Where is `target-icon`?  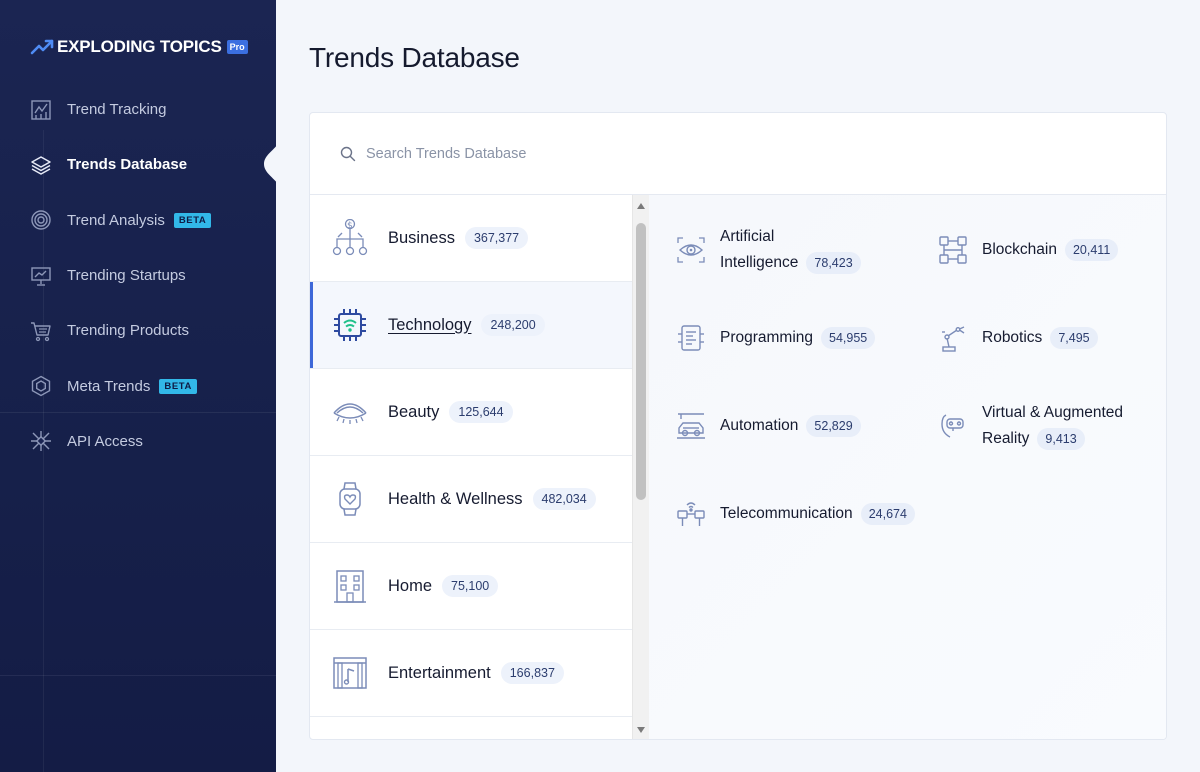 target-icon is located at coordinates (41, 220).